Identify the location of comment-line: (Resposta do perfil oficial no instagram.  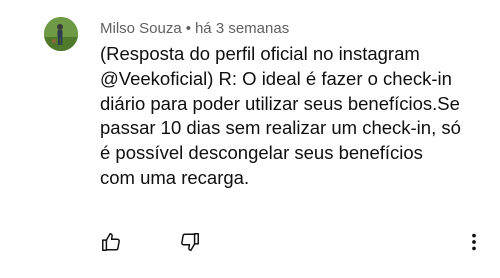
(260, 53).